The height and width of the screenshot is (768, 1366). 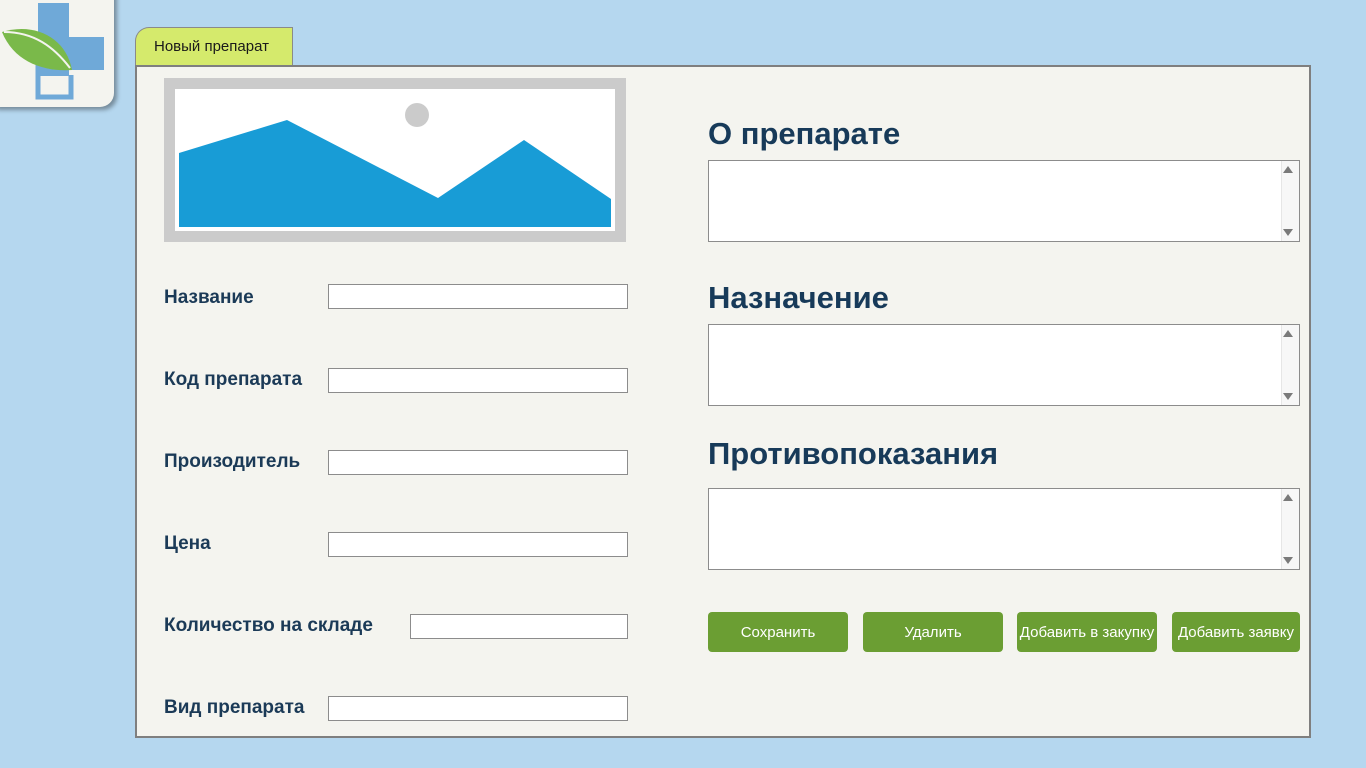 I want to click on drug-image, so click(x=395, y=160).